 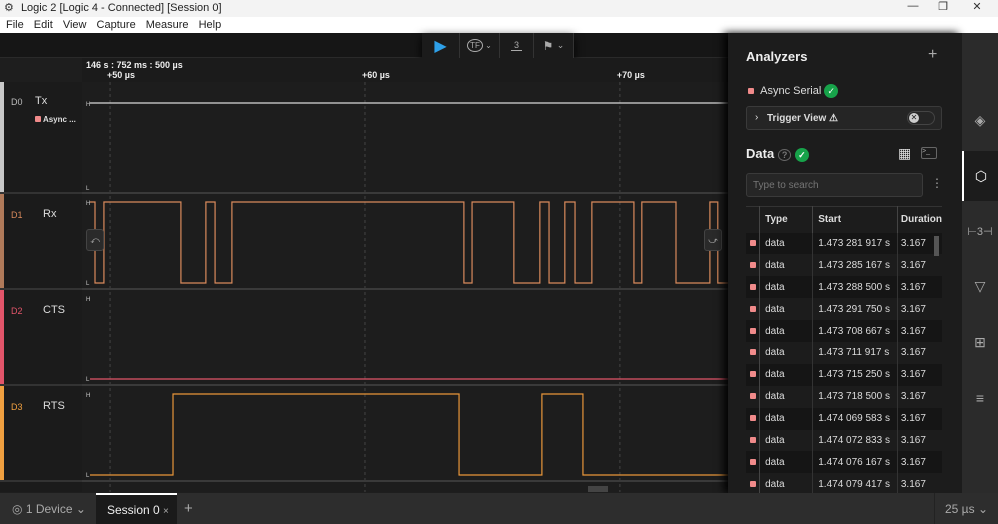 What do you see at coordinates (17, 509) in the screenshot?
I see `device-icon: ◎` at bounding box center [17, 509].